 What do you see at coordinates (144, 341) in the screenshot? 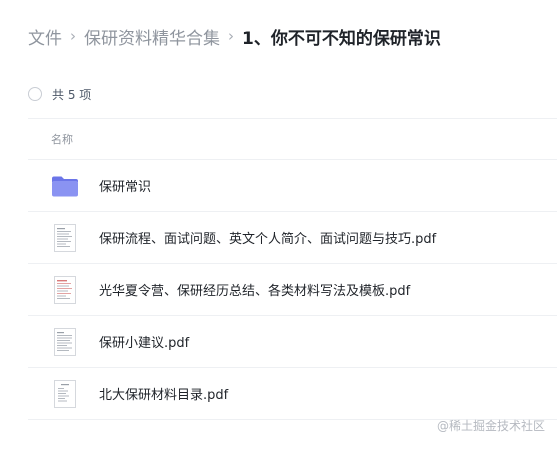
I see `file-name: 保研小建议.pdf` at bounding box center [144, 341].